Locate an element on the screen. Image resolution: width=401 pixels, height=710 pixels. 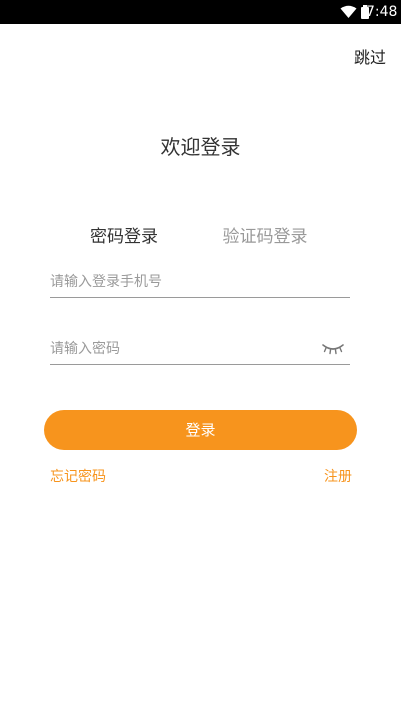
phone-input is located at coordinates (200, 282).